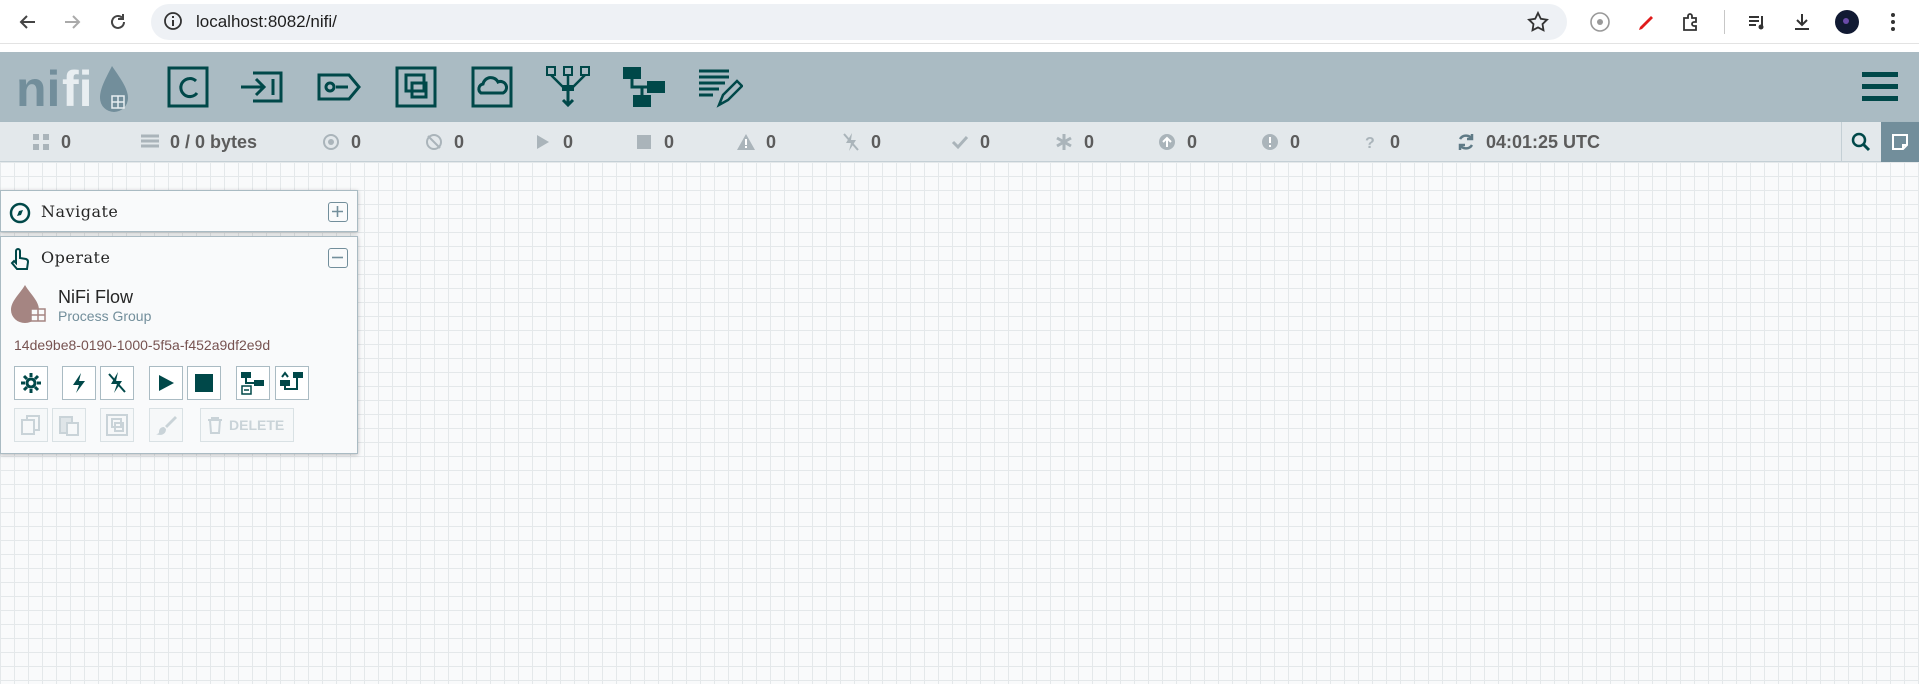 The image size is (1919, 684). I want to click on address-bar, so click(859, 22).